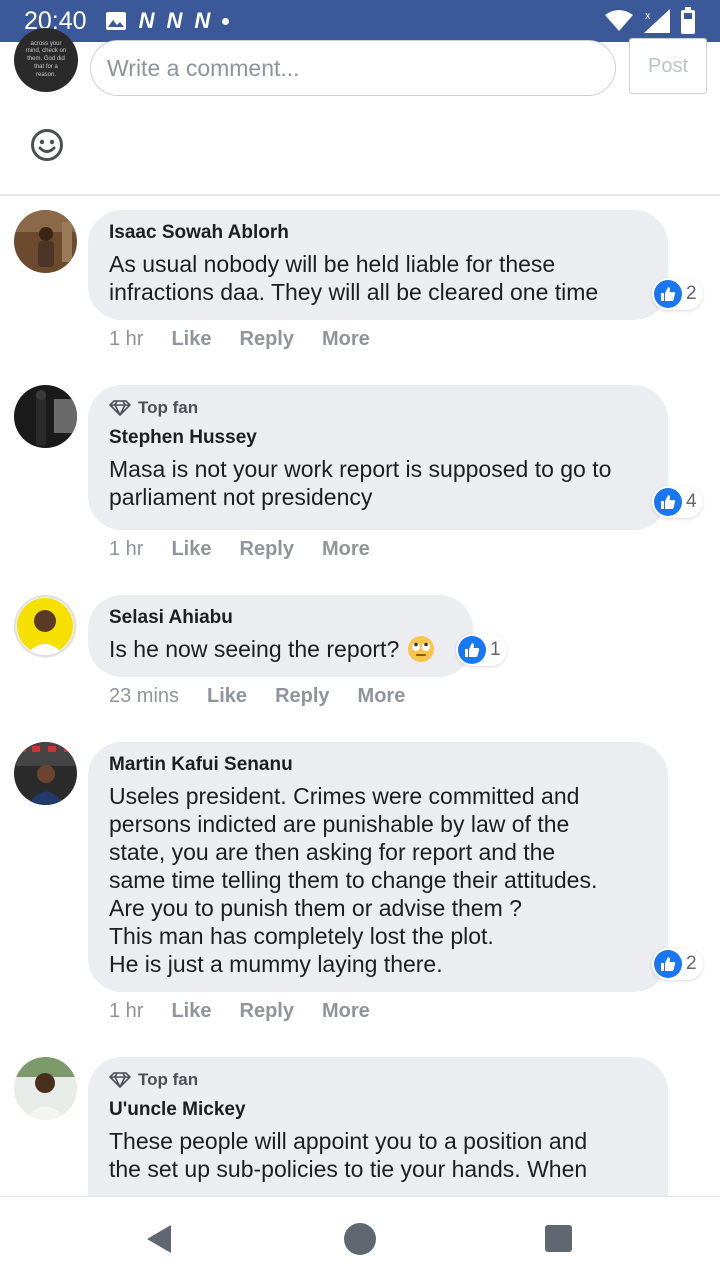  I want to click on post-button: Post, so click(668, 66).